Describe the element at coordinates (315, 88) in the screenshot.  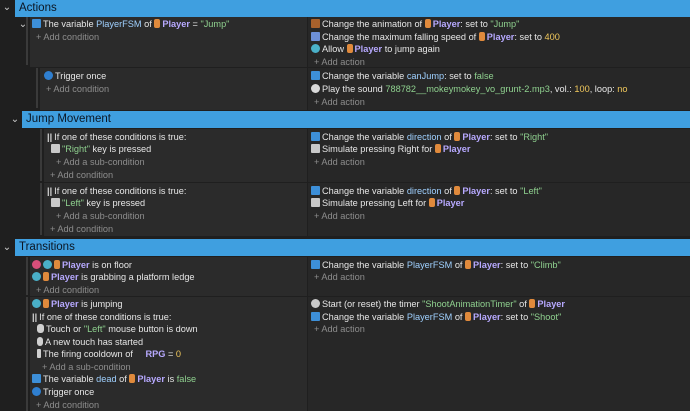
I see `sound-icon` at that location.